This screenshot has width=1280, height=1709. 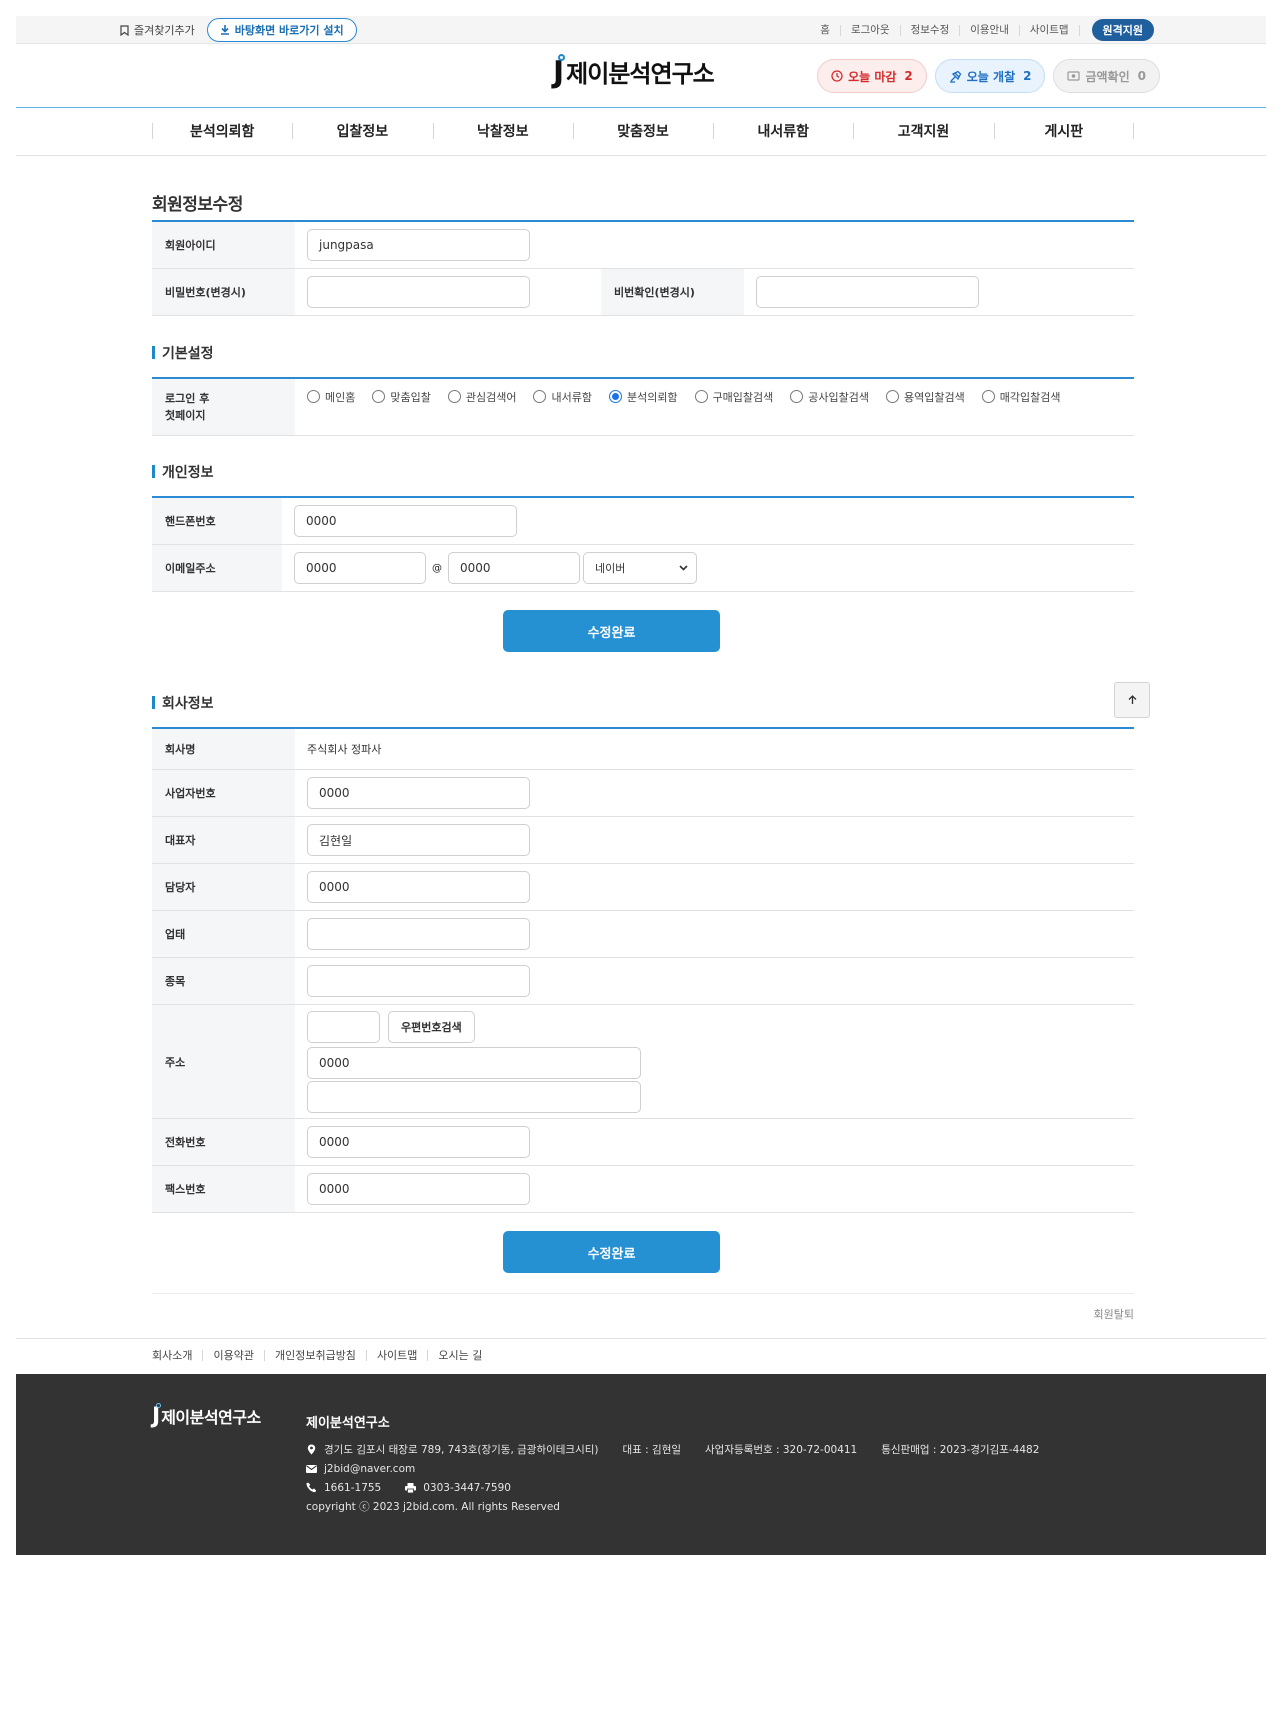 I want to click on amount-check-pill: 금액확인 0, so click(x=1106, y=76).